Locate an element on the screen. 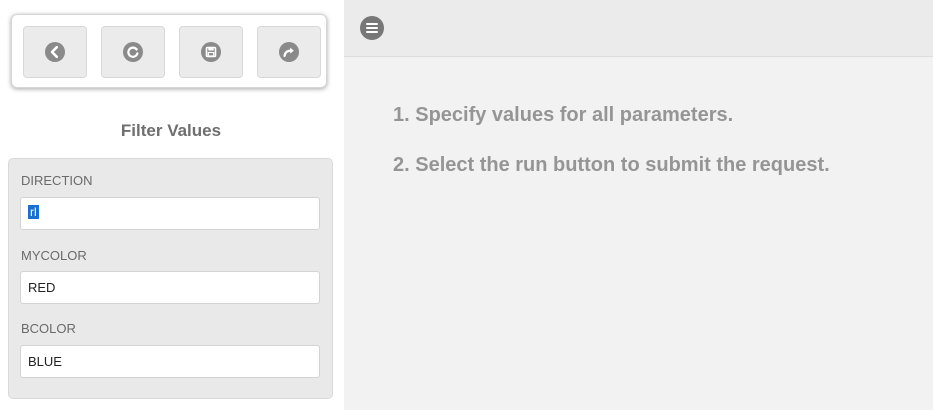 This screenshot has height=410, width=933. save-icon is located at coordinates (211, 52).